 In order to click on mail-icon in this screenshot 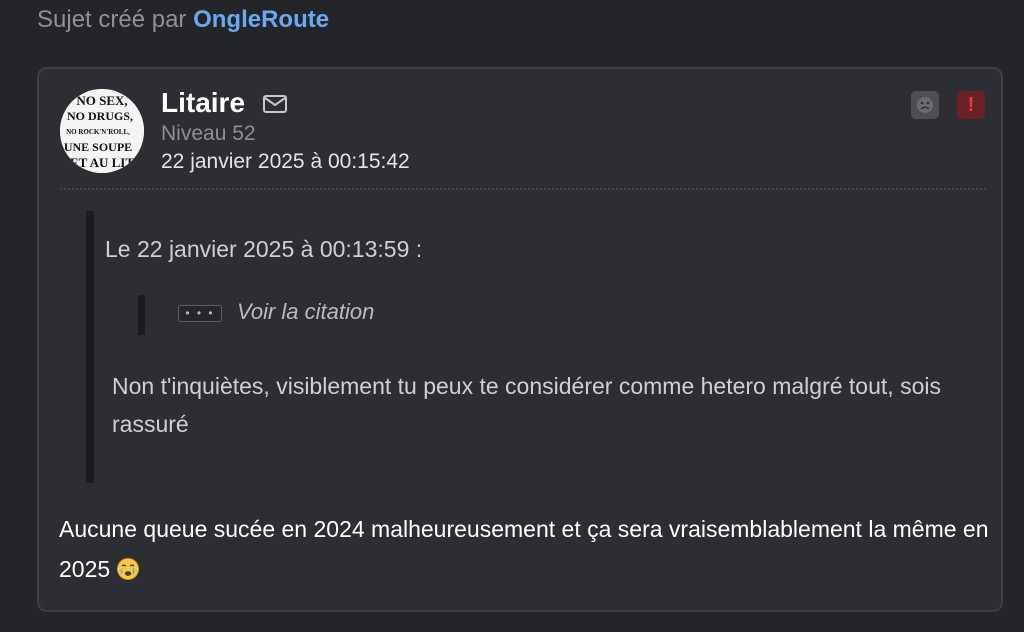, I will do `click(275, 104)`.